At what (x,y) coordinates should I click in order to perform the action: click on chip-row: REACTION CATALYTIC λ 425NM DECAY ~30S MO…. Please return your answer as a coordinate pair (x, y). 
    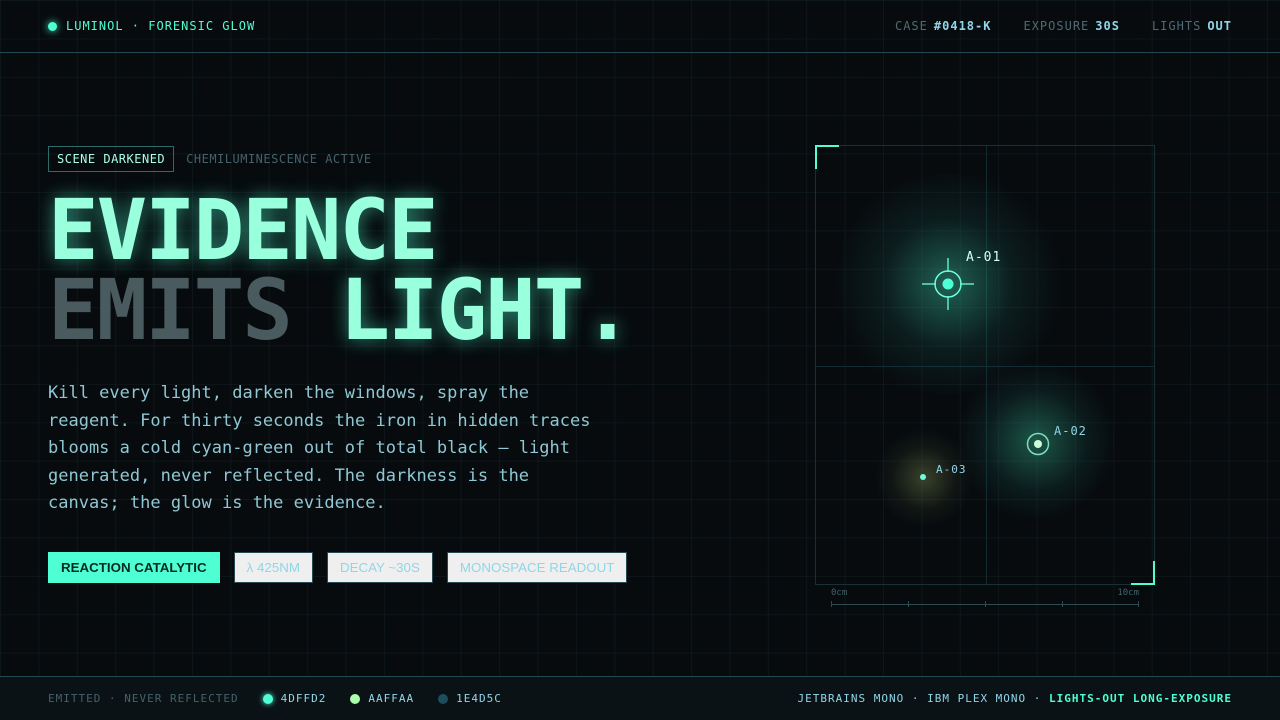
    Looking at the image, I should click on (338, 567).